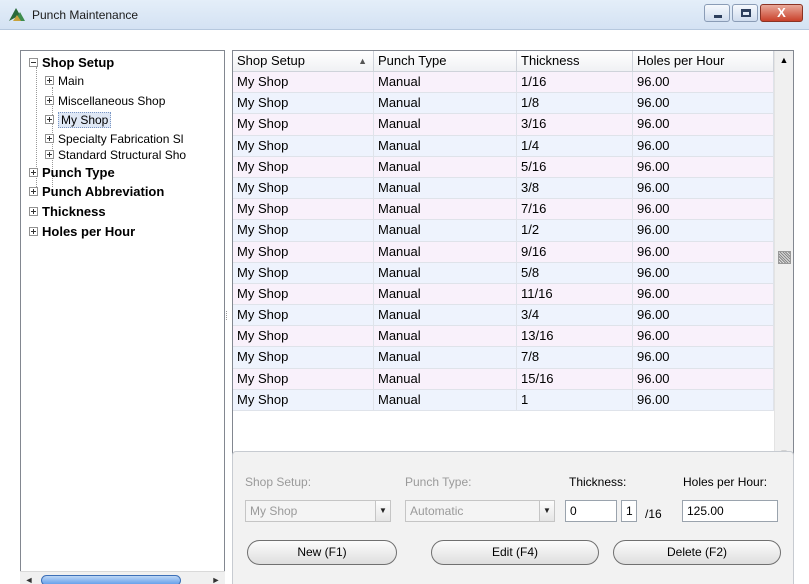 The image size is (809, 584). Describe the element at coordinates (503, 231) in the screenshot. I see `table-row: My Shop Manual 1/2 96.00` at that location.